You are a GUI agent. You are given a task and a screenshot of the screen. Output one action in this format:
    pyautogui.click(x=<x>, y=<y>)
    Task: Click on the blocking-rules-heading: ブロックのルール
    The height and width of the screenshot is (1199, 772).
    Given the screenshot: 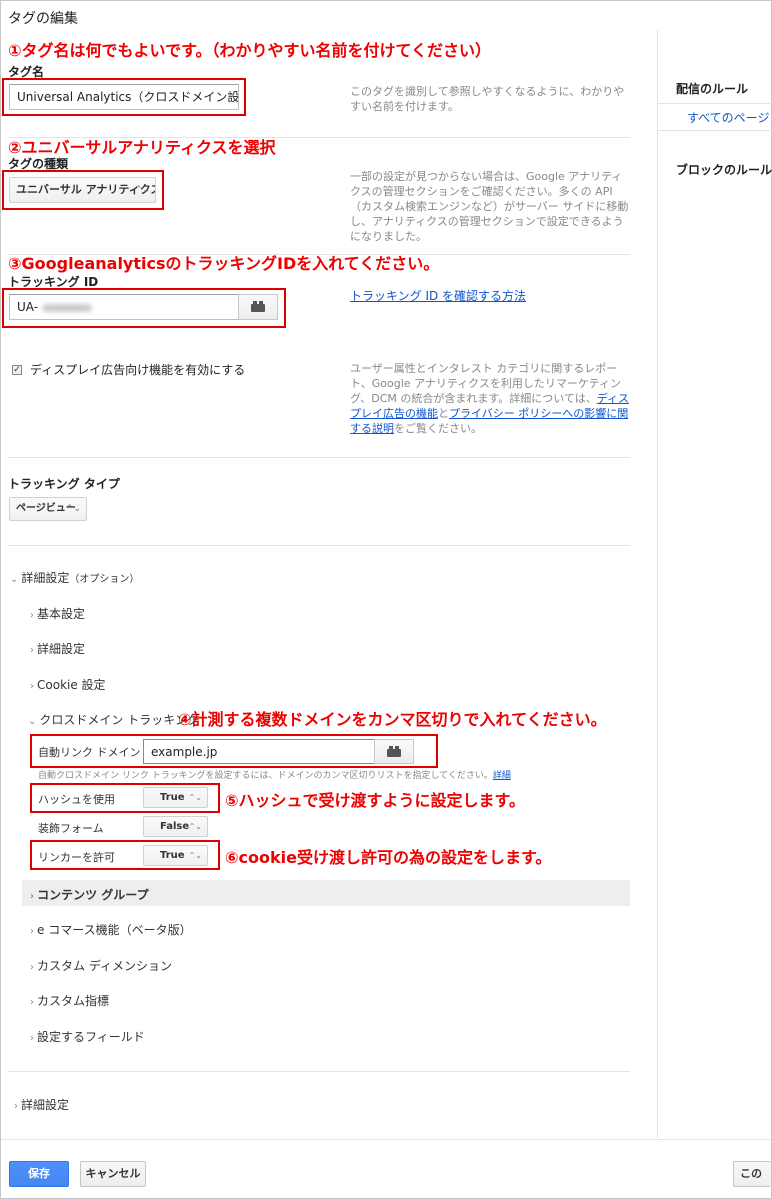 What is the action you would take?
    pyautogui.click(x=724, y=170)
    